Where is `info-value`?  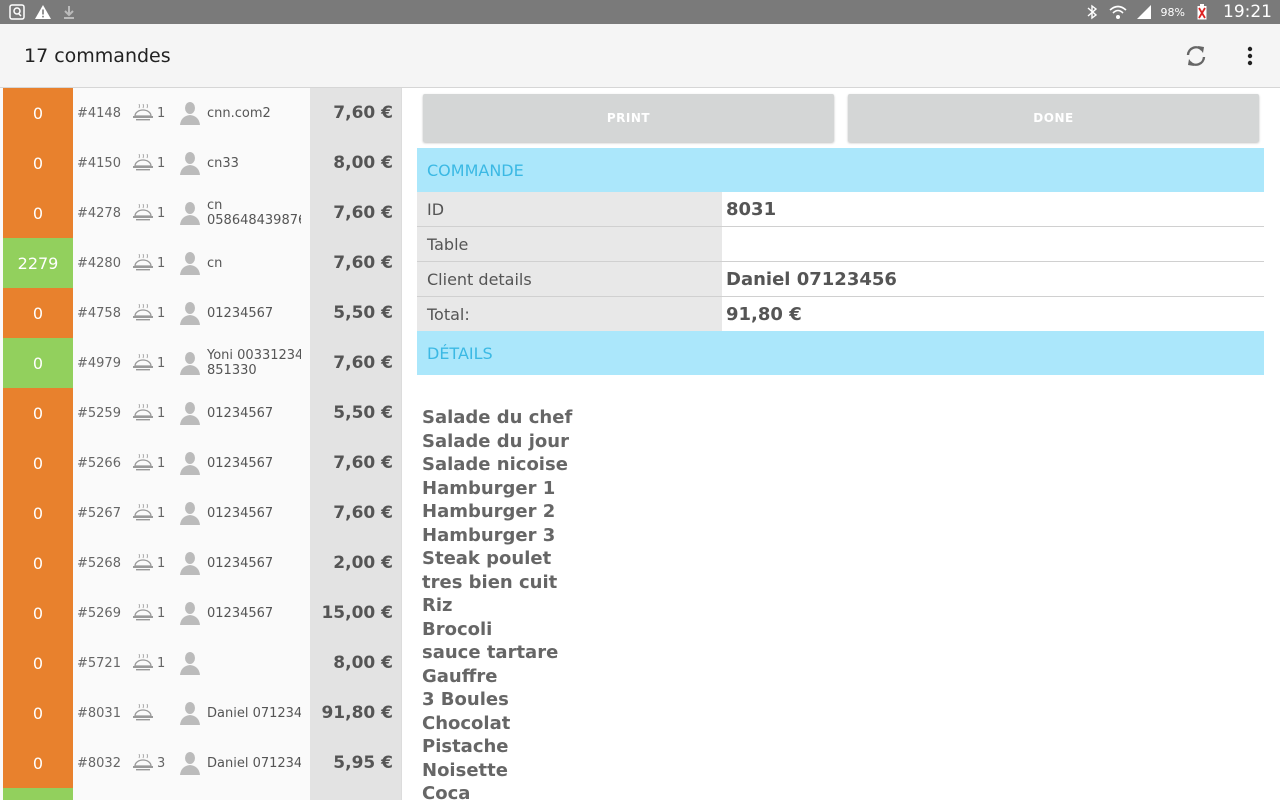 info-value is located at coordinates (993, 244).